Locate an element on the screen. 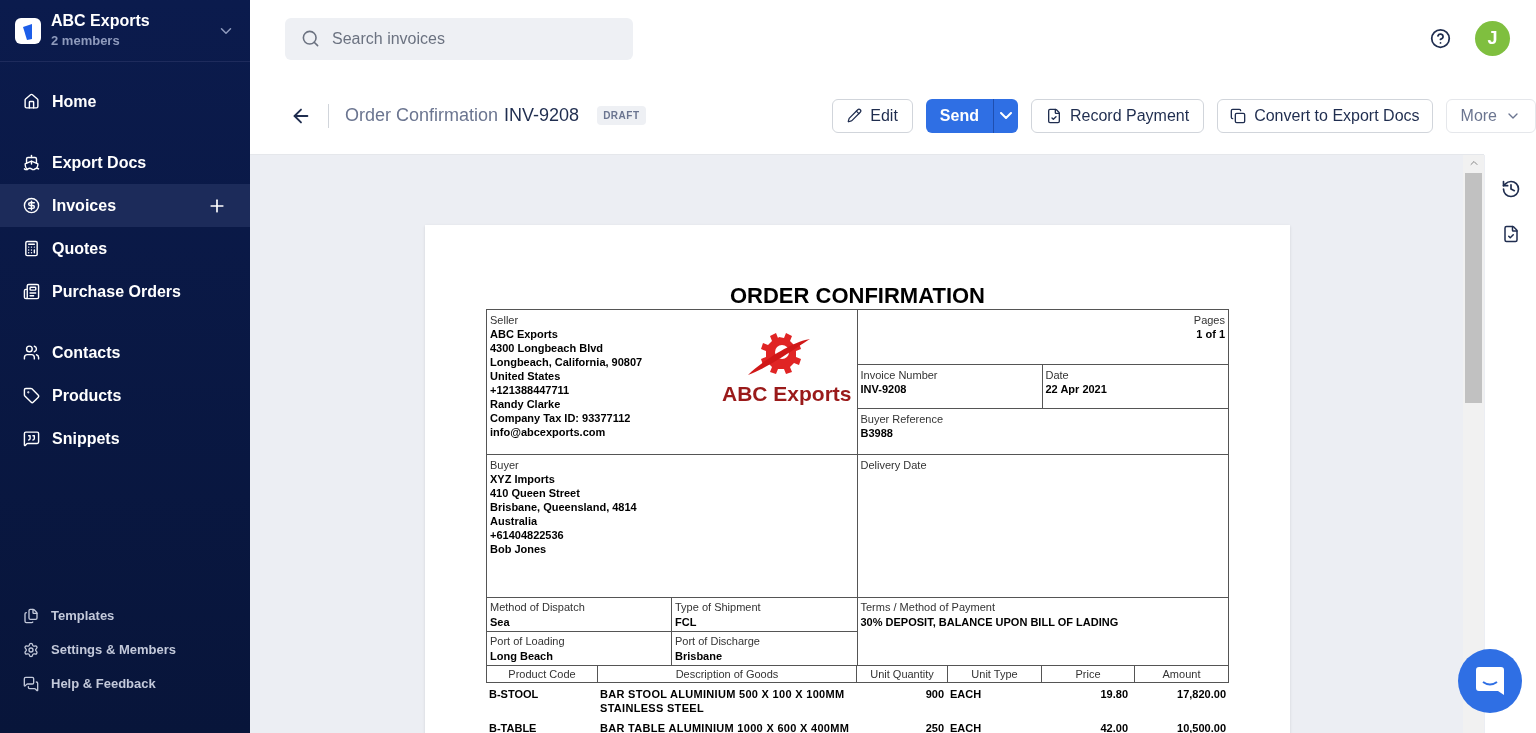  field-value: BAR TABLE ALUMINIUM 1000 X 600 X 400MM is located at coordinates (725, 727).